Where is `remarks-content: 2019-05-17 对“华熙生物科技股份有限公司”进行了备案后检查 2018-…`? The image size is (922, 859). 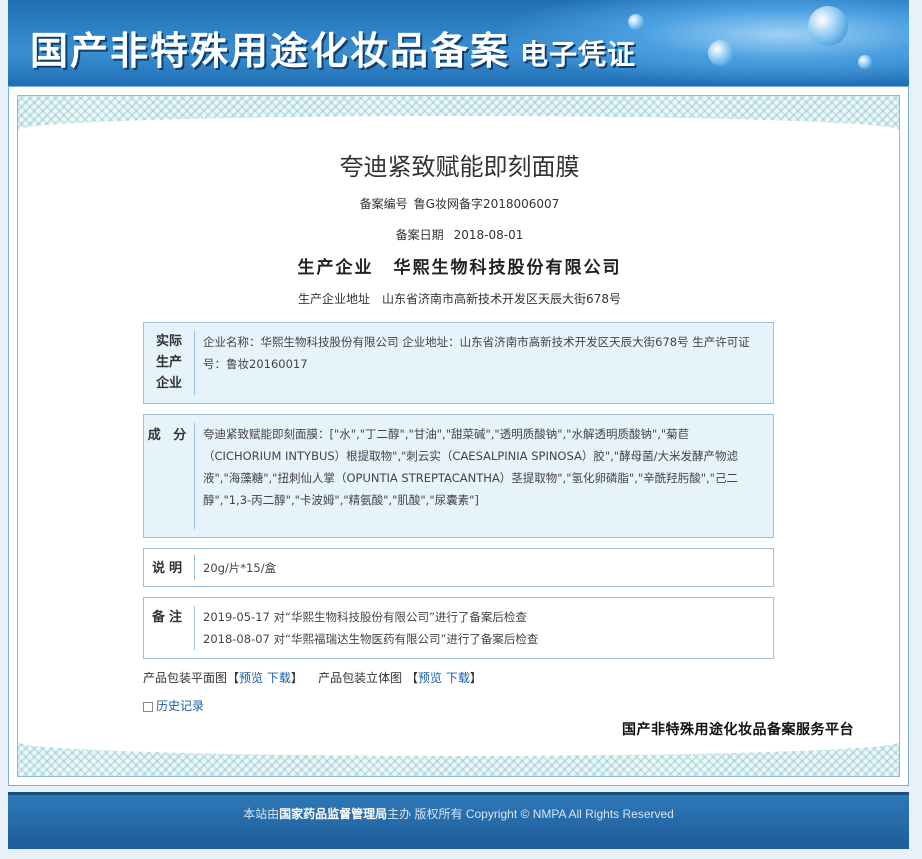 remarks-content: 2019-05-17 对“华熙生物科技股份有限公司”进行了备案后检查 2018-… is located at coordinates (481, 628).